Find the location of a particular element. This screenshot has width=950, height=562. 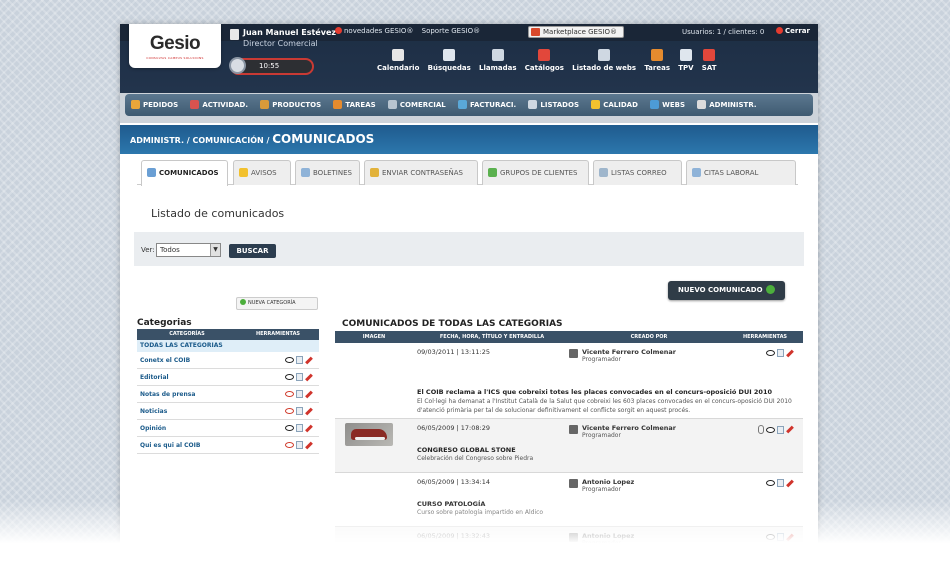

module-calidad: CALIDAD is located at coordinates (614, 105).